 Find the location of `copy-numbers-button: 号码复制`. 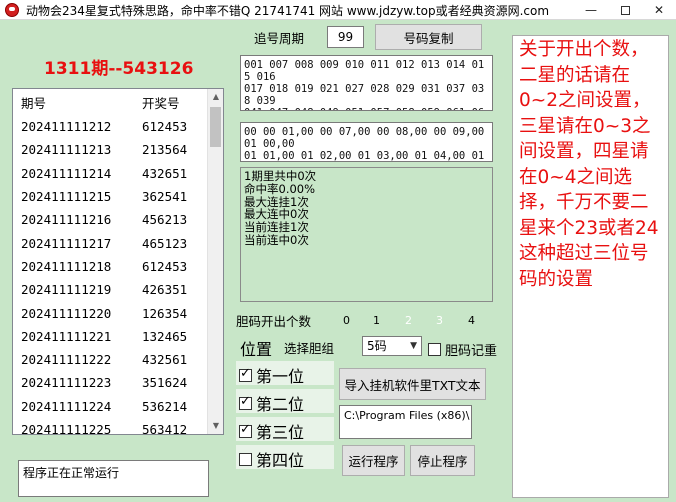

copy-numbers-button: 号码复制 is located at coordinates (428, 37).